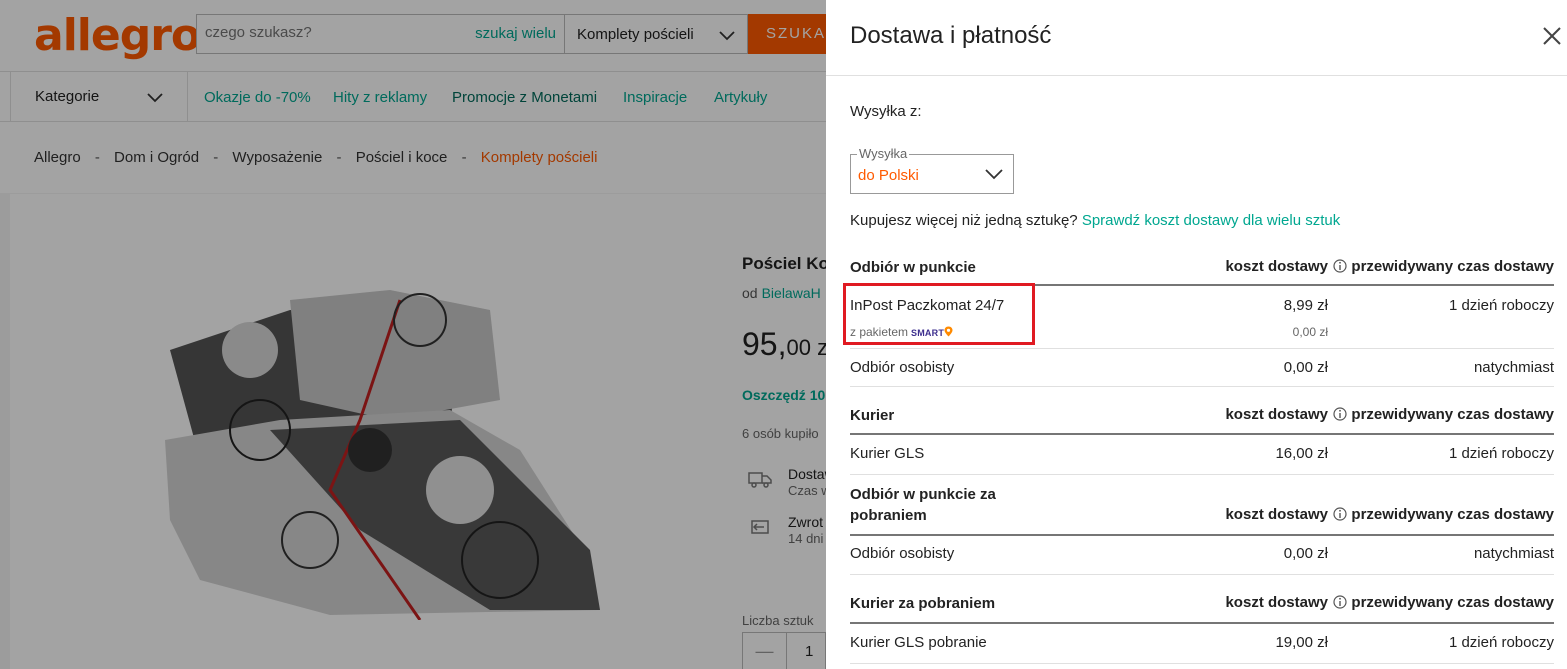  What do you see at coordinates (932, 170) in the screenshot?
I see `shipping-destination-select: Wysyłka do Polski` at bounding box center [932, 170].